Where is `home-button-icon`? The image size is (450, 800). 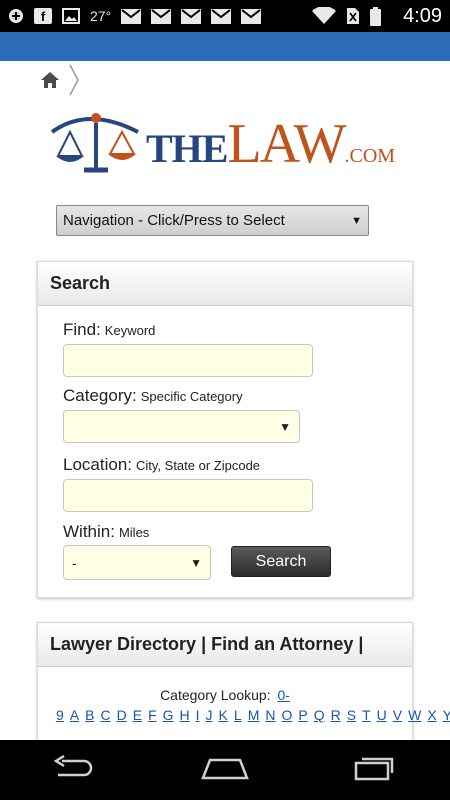 home-button-icon is located at coordinates (225, 770).